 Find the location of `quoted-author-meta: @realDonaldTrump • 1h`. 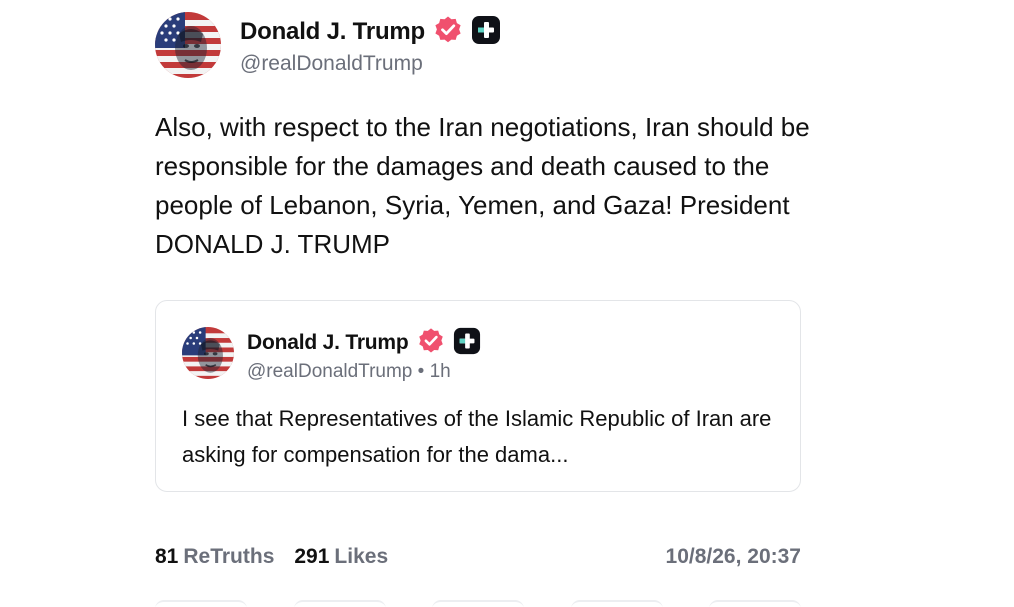

quoted-author-meta: @realDonaldTrump • 1h is located at coordinates (349, 372).